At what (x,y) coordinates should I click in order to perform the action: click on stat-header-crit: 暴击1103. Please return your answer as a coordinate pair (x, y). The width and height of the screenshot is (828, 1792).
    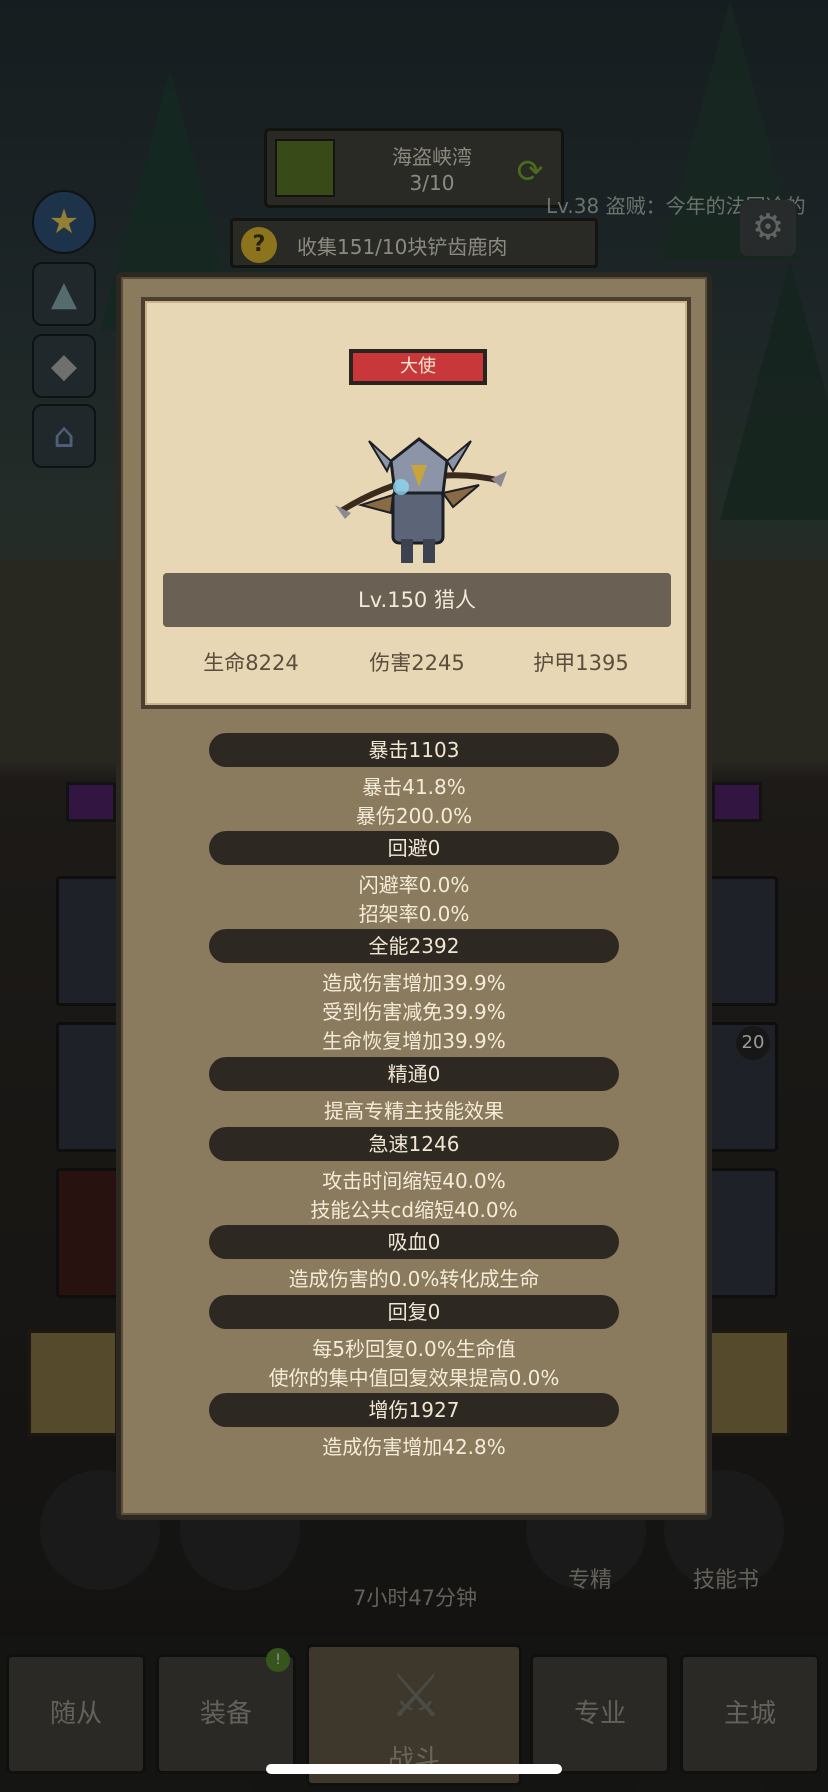
    Looking at the image, I should click on (414, 750).